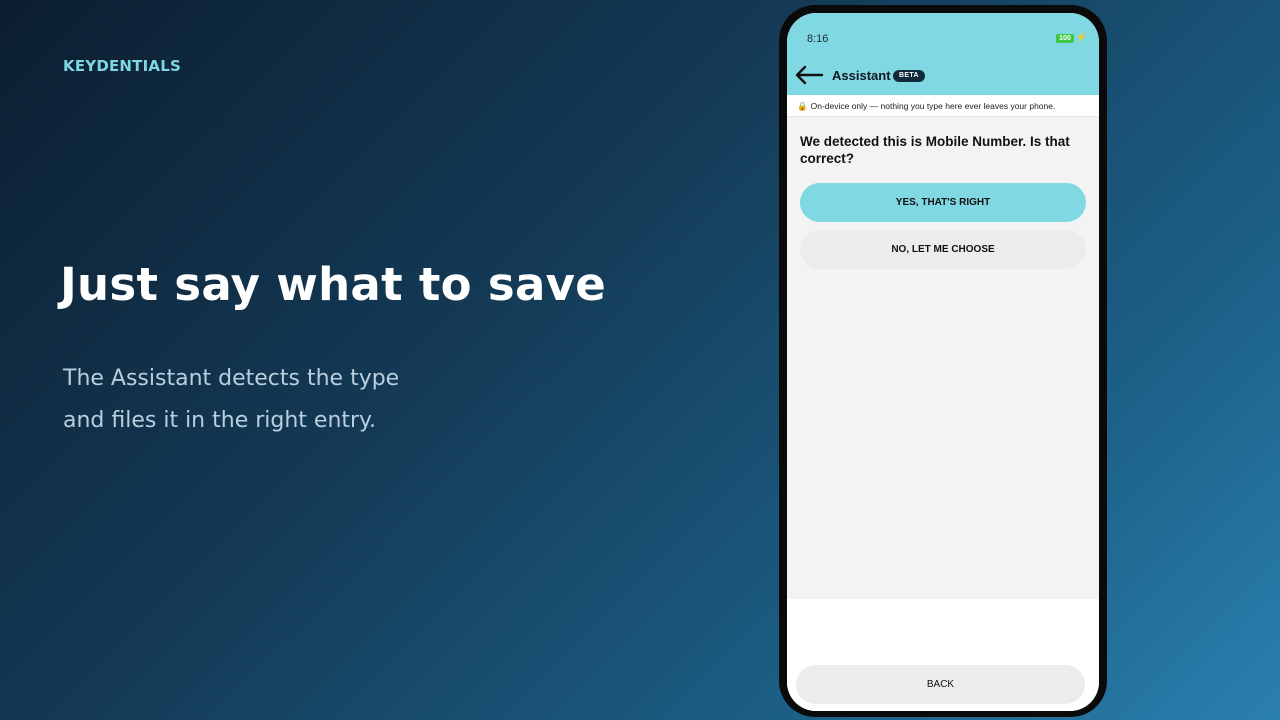 This screenshot has width=1280, height=720. Describe the element at coordinates (909, 76) in the screenshot. I see `beta-badge: BETA` at that location.